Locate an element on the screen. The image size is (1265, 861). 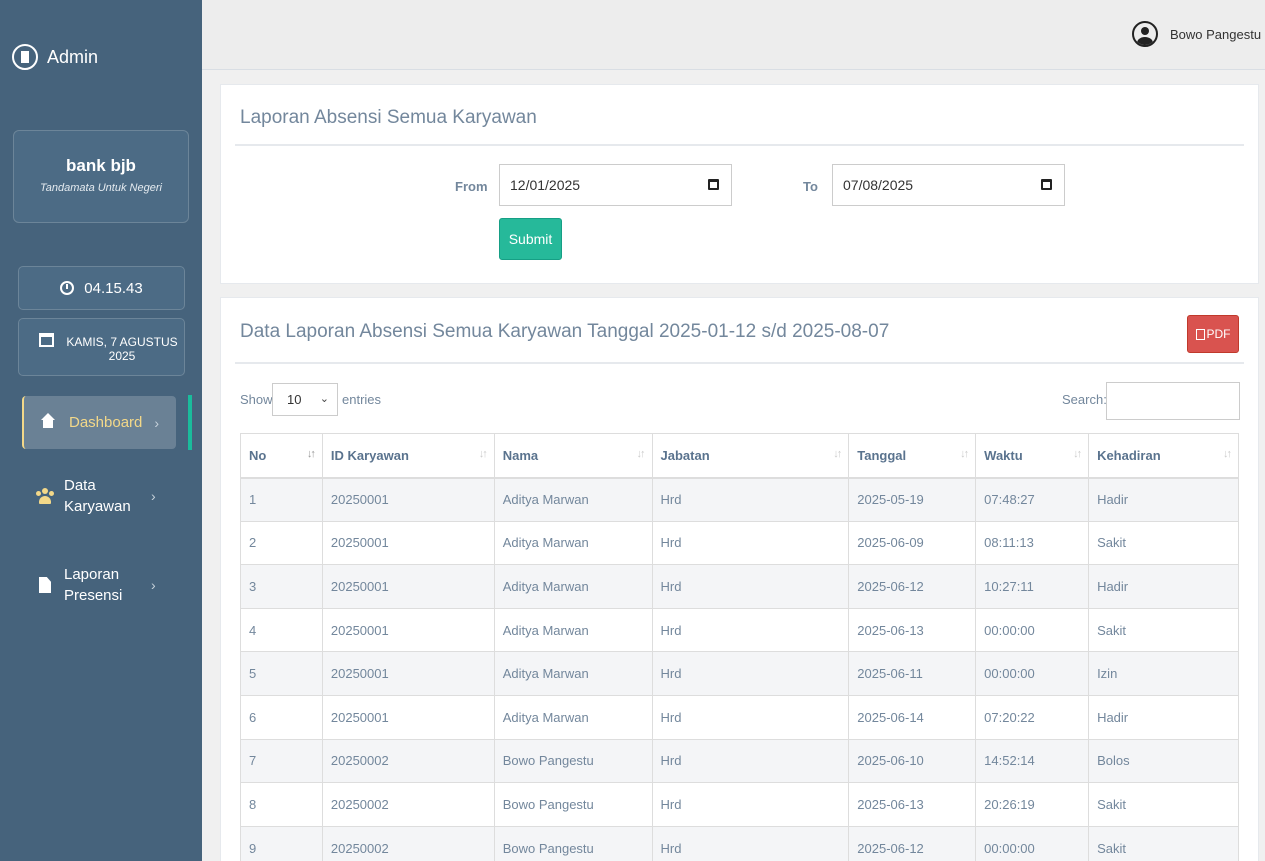
user-avatar-icon is located at coordinates (1145, 34).